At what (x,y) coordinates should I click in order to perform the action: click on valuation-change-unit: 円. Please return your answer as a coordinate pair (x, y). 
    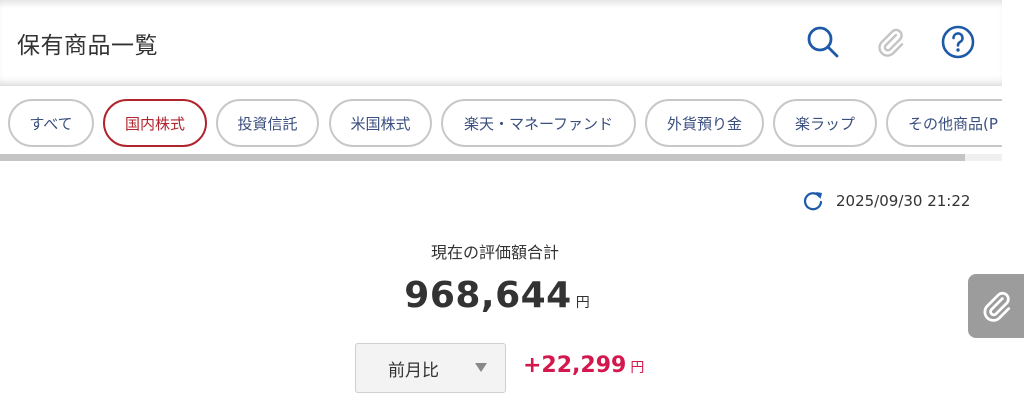
    Looking at the image, I should click on (637, 368).